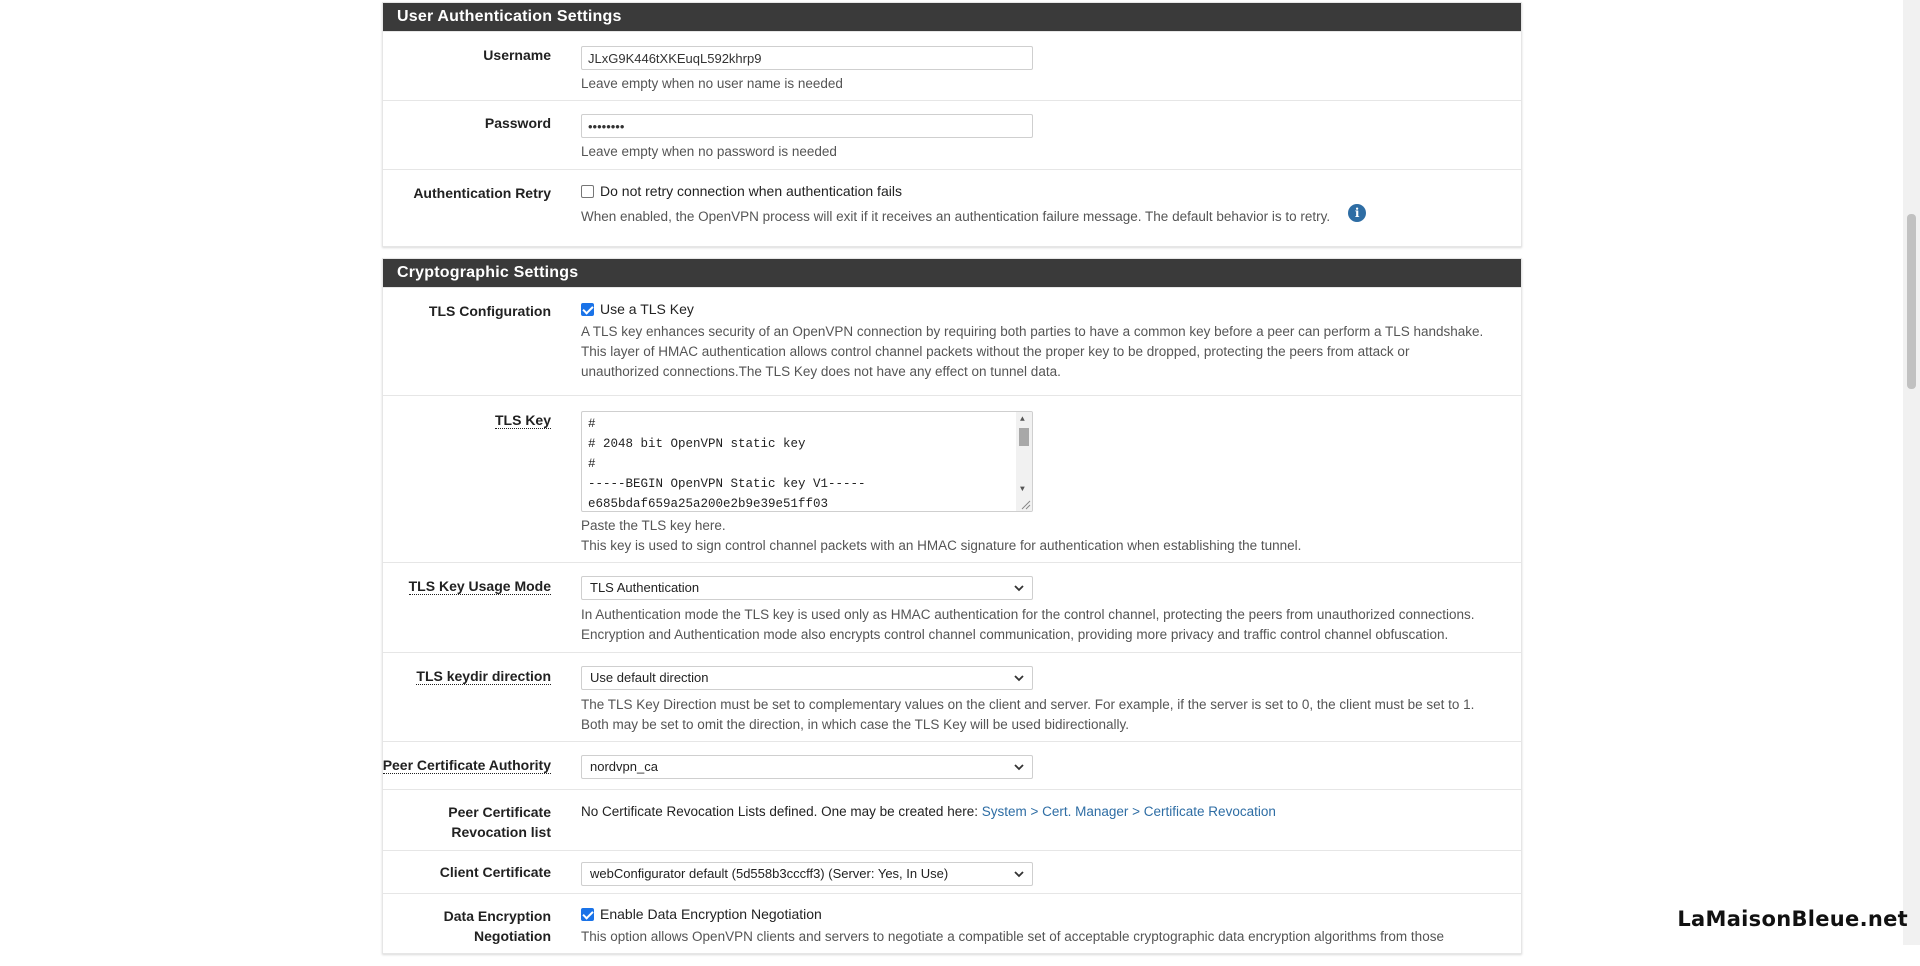 The image size is (1920, 966). I want to click on tls-usage-value: TLS Authentication, so click(645, 587).